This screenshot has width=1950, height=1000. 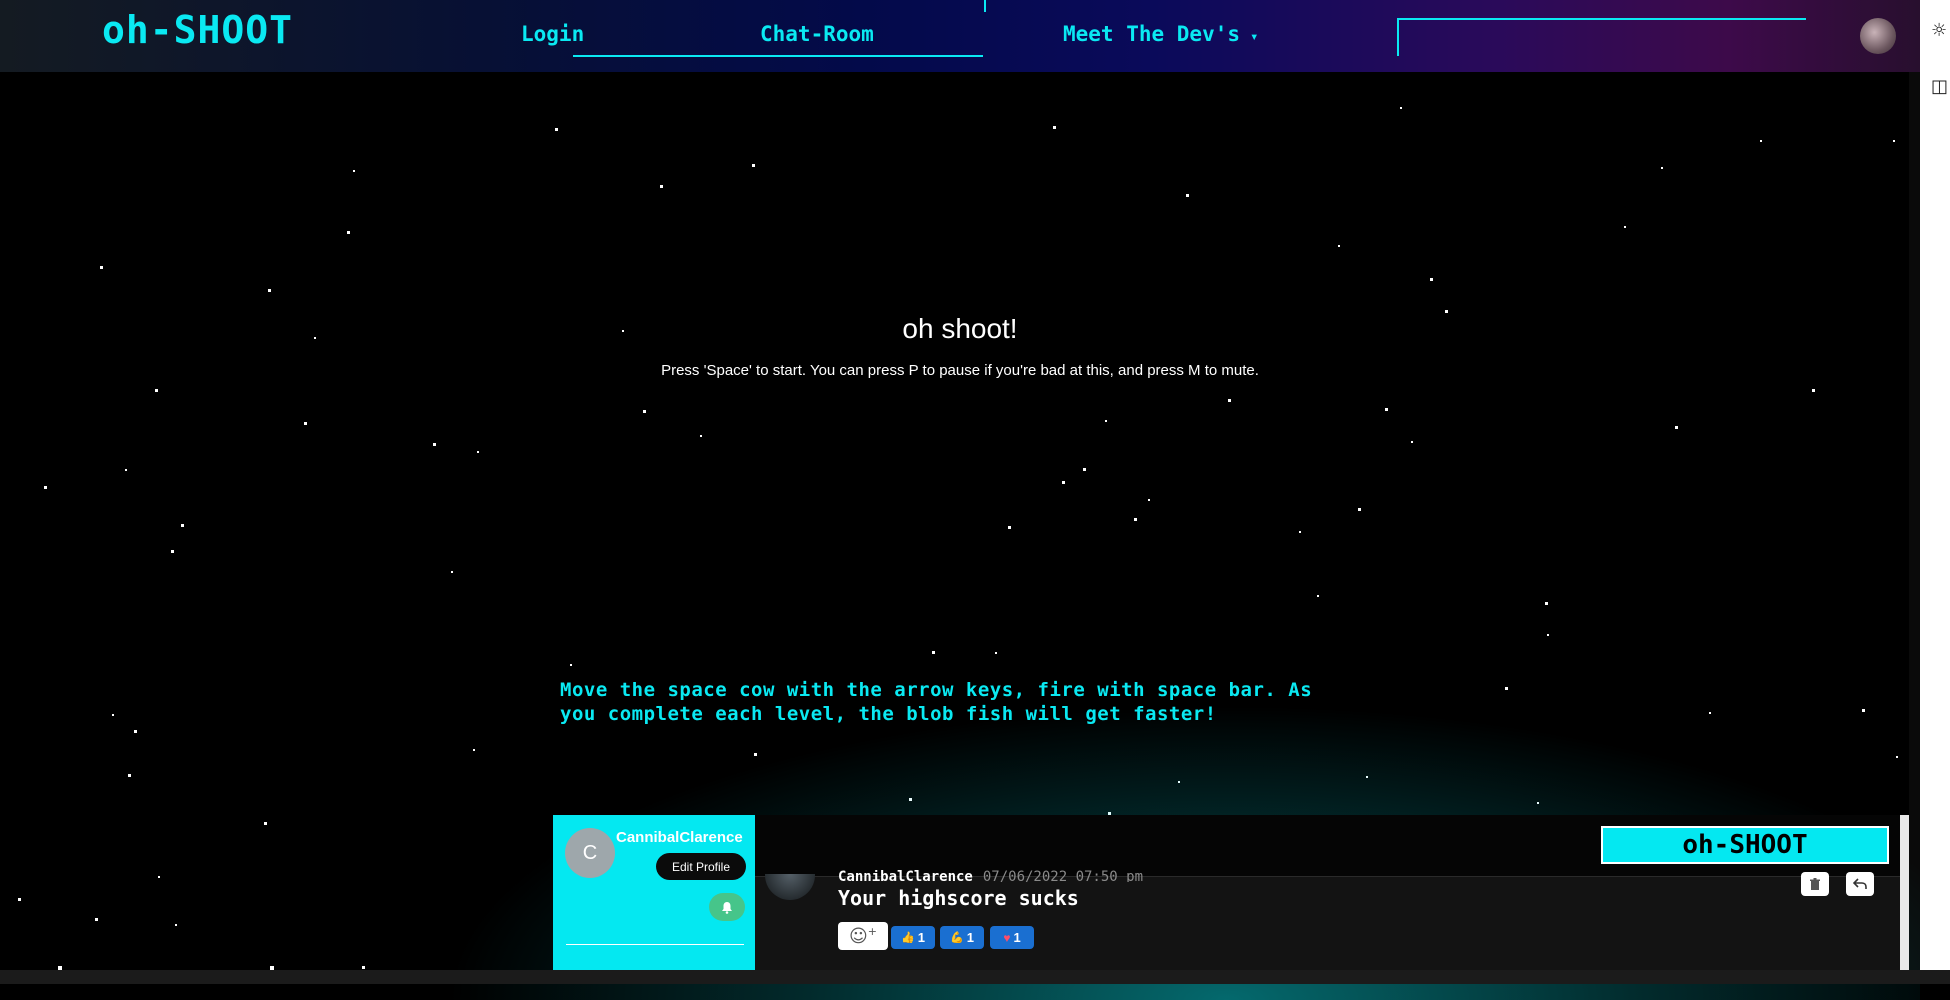 I want to click on game-title: oh shoot!, so click(x=960, y=328).